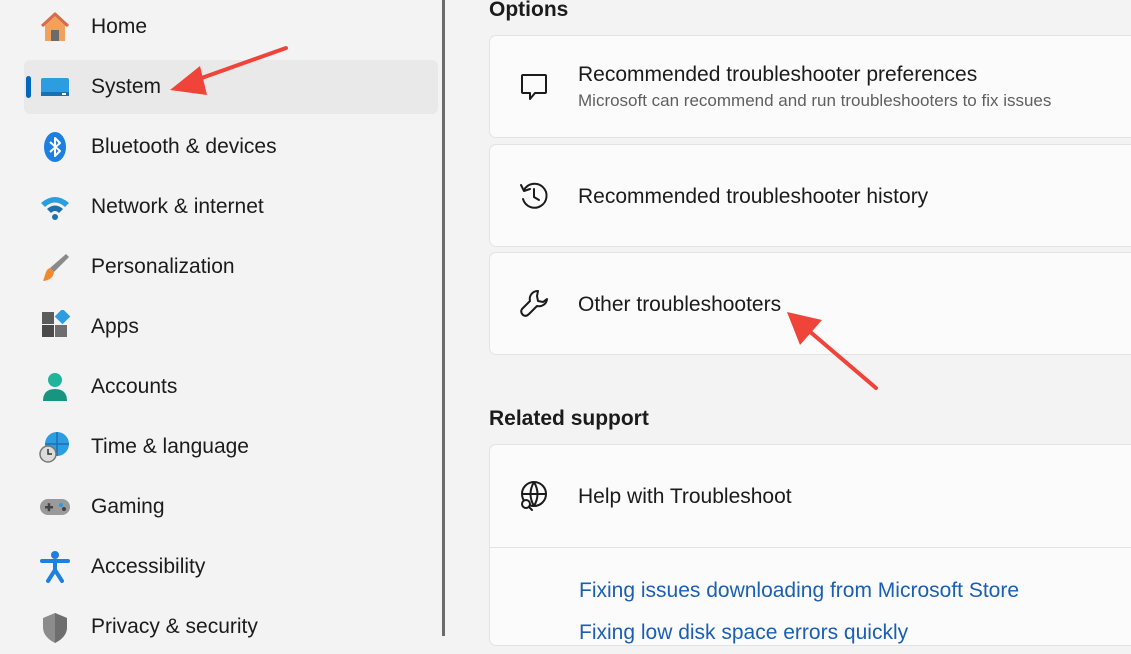 The width and height of the screenshot is (1131, 654). Describe the element at coordinates (55, 507) in the screenshot. I see `gamepad-icon` at that location.